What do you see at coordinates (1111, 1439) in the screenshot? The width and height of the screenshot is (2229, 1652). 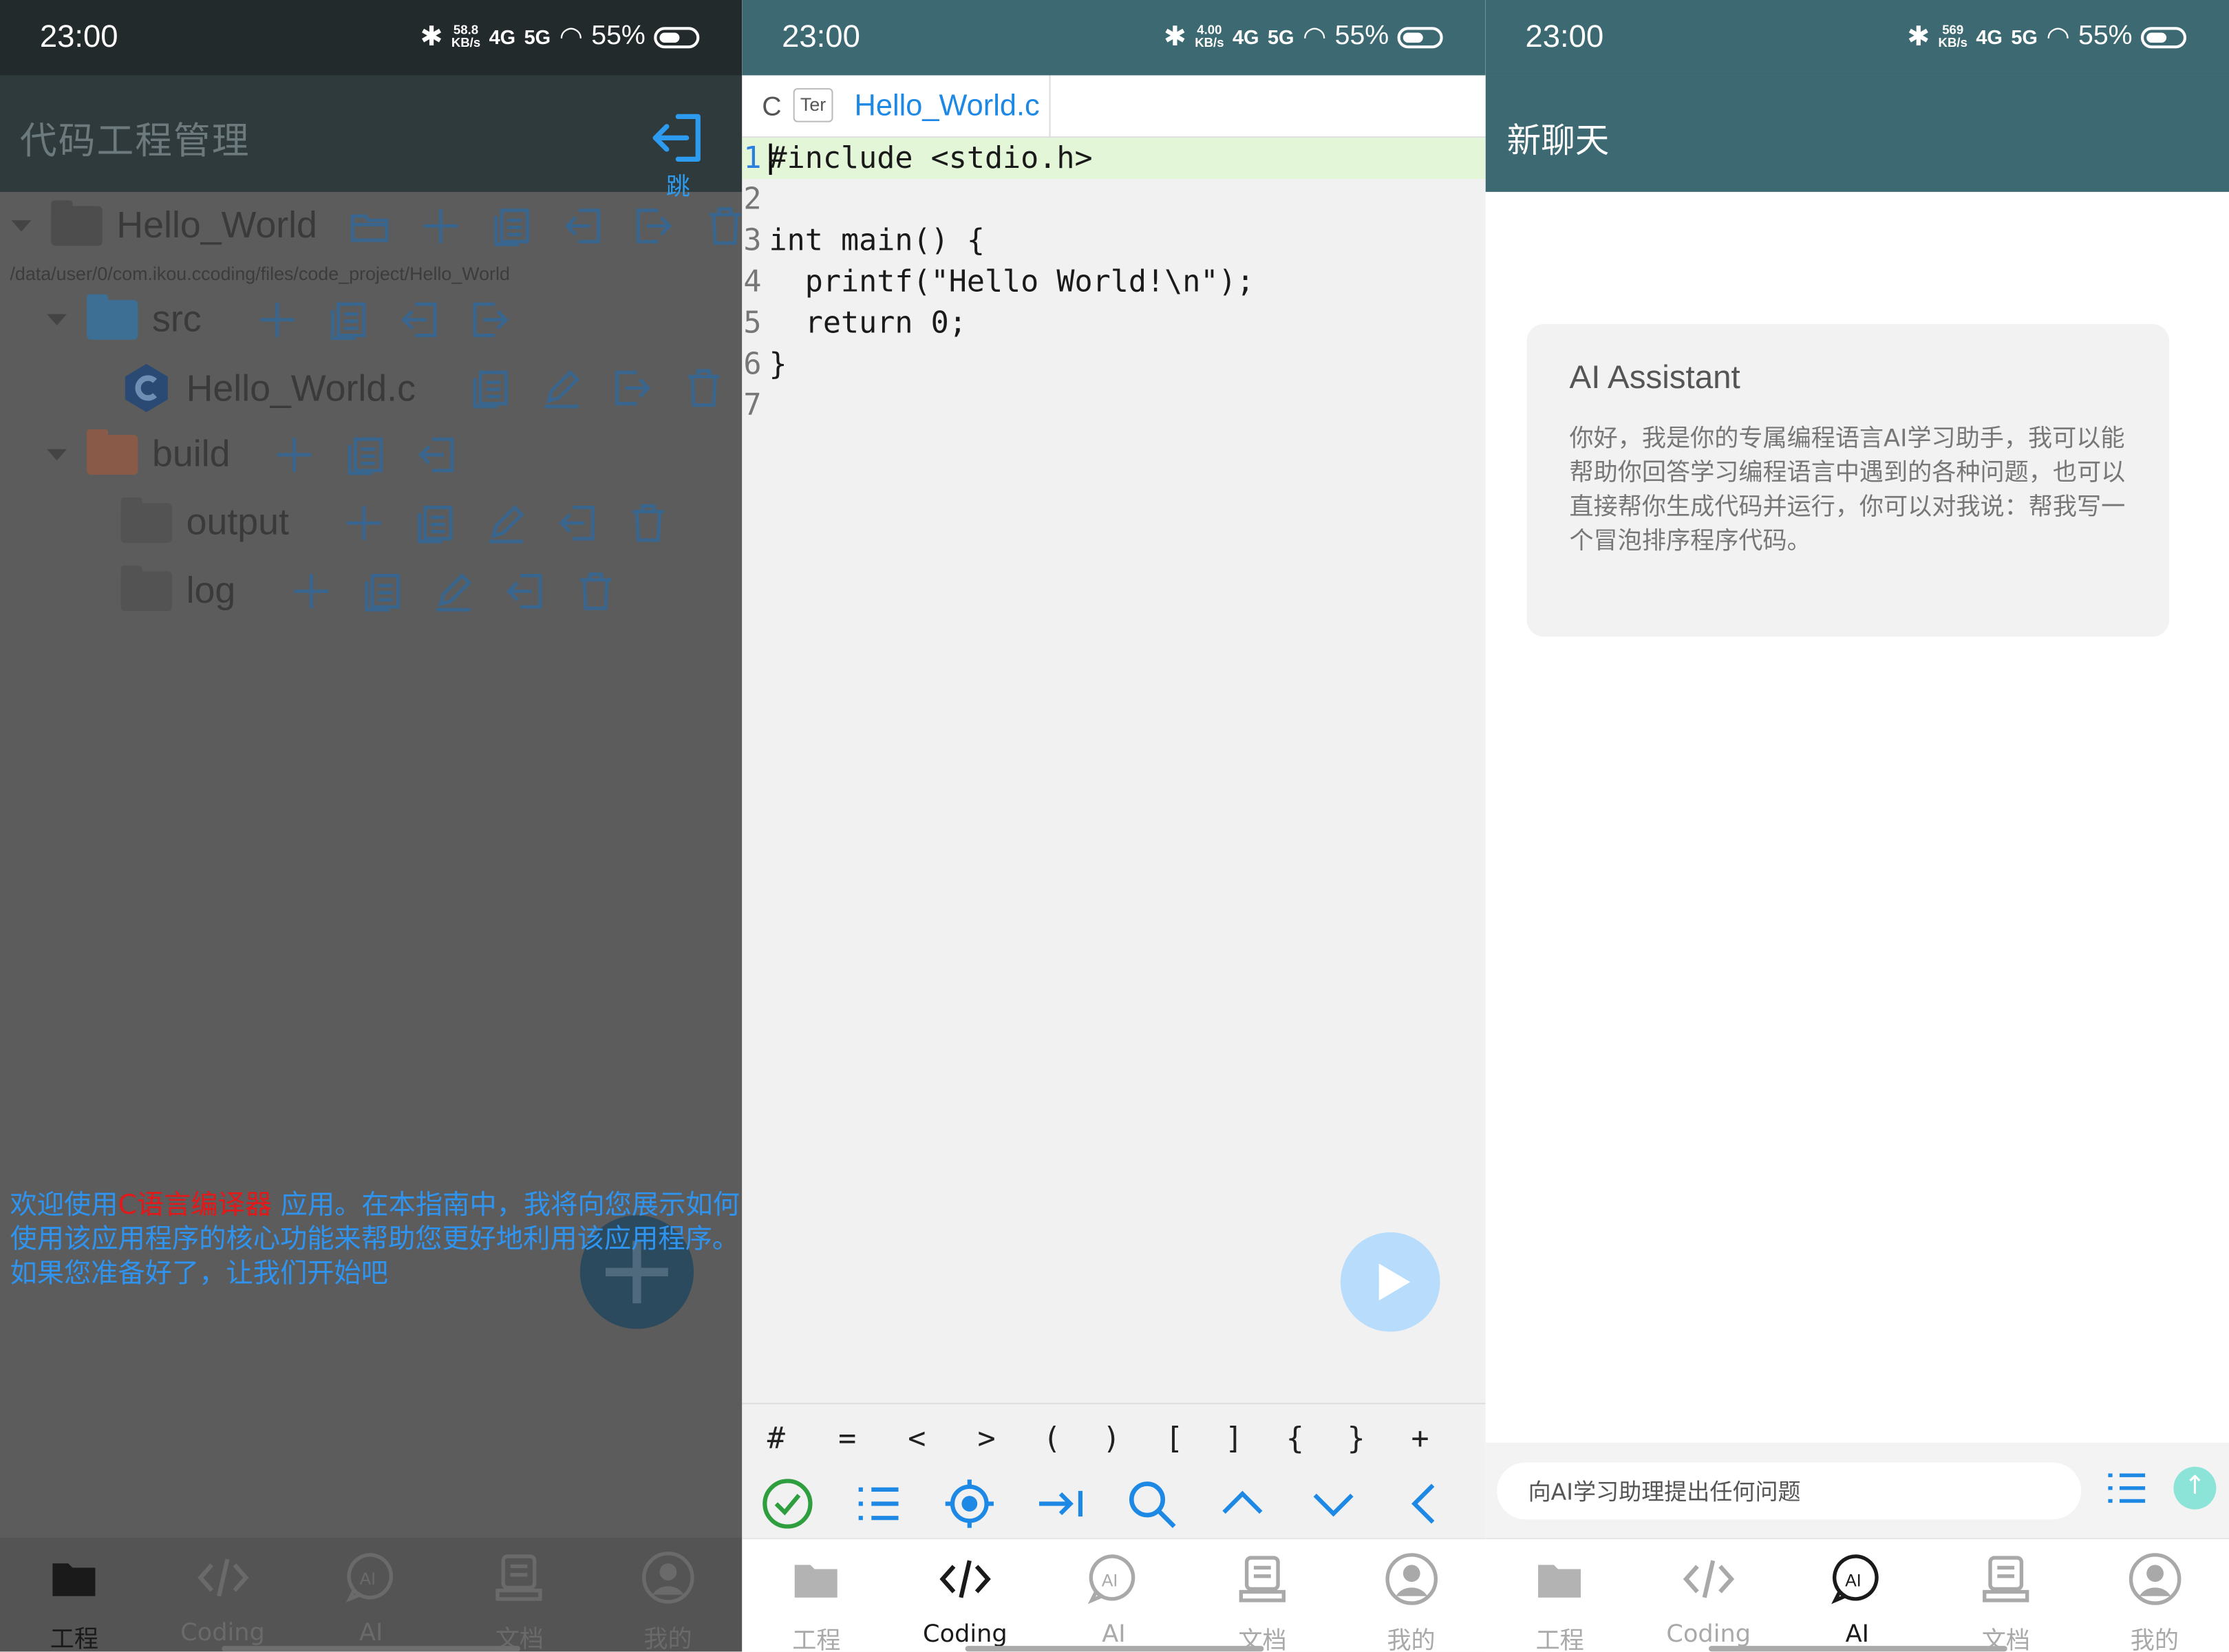 I see `symbol-key: )` at bounding box center [1111, 1439].